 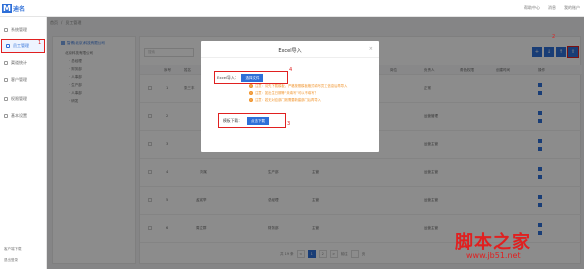 I want to click on sidebar-item-basic-settings: 基本设置, so click(x=23, y=116).